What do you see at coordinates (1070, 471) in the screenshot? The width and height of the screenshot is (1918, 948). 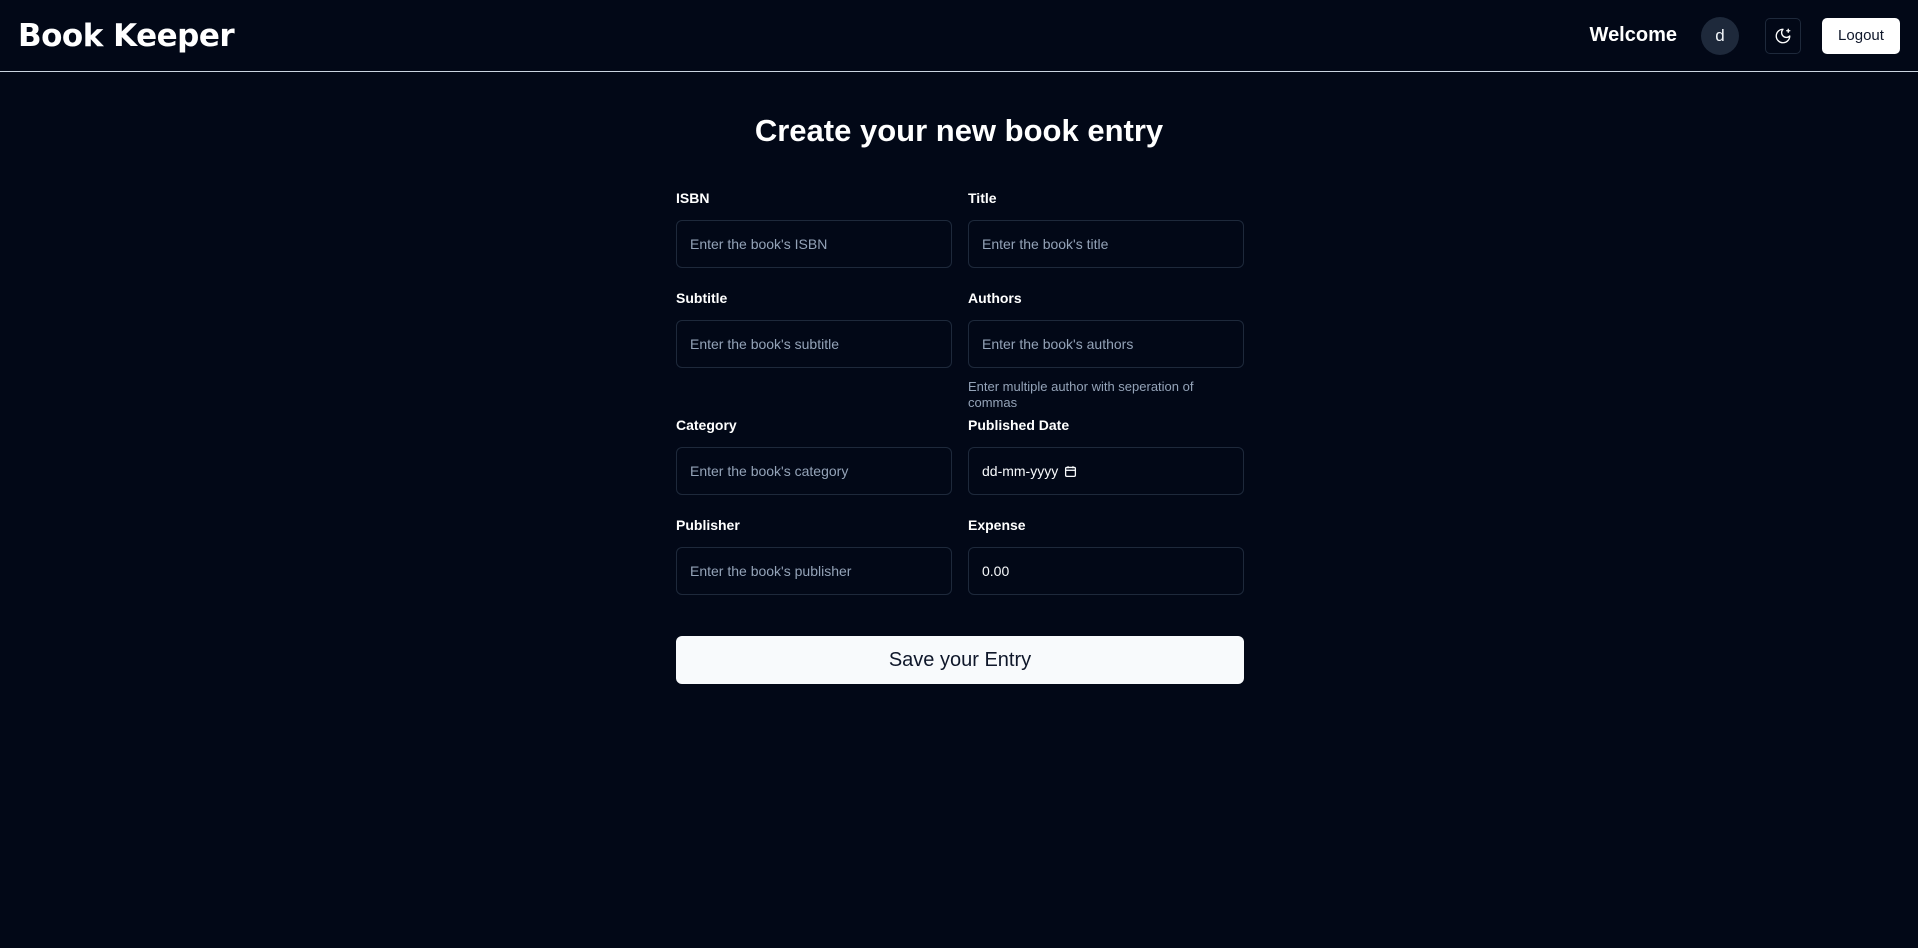 I see `calendar-icon` at bounding box center [1070, 471].